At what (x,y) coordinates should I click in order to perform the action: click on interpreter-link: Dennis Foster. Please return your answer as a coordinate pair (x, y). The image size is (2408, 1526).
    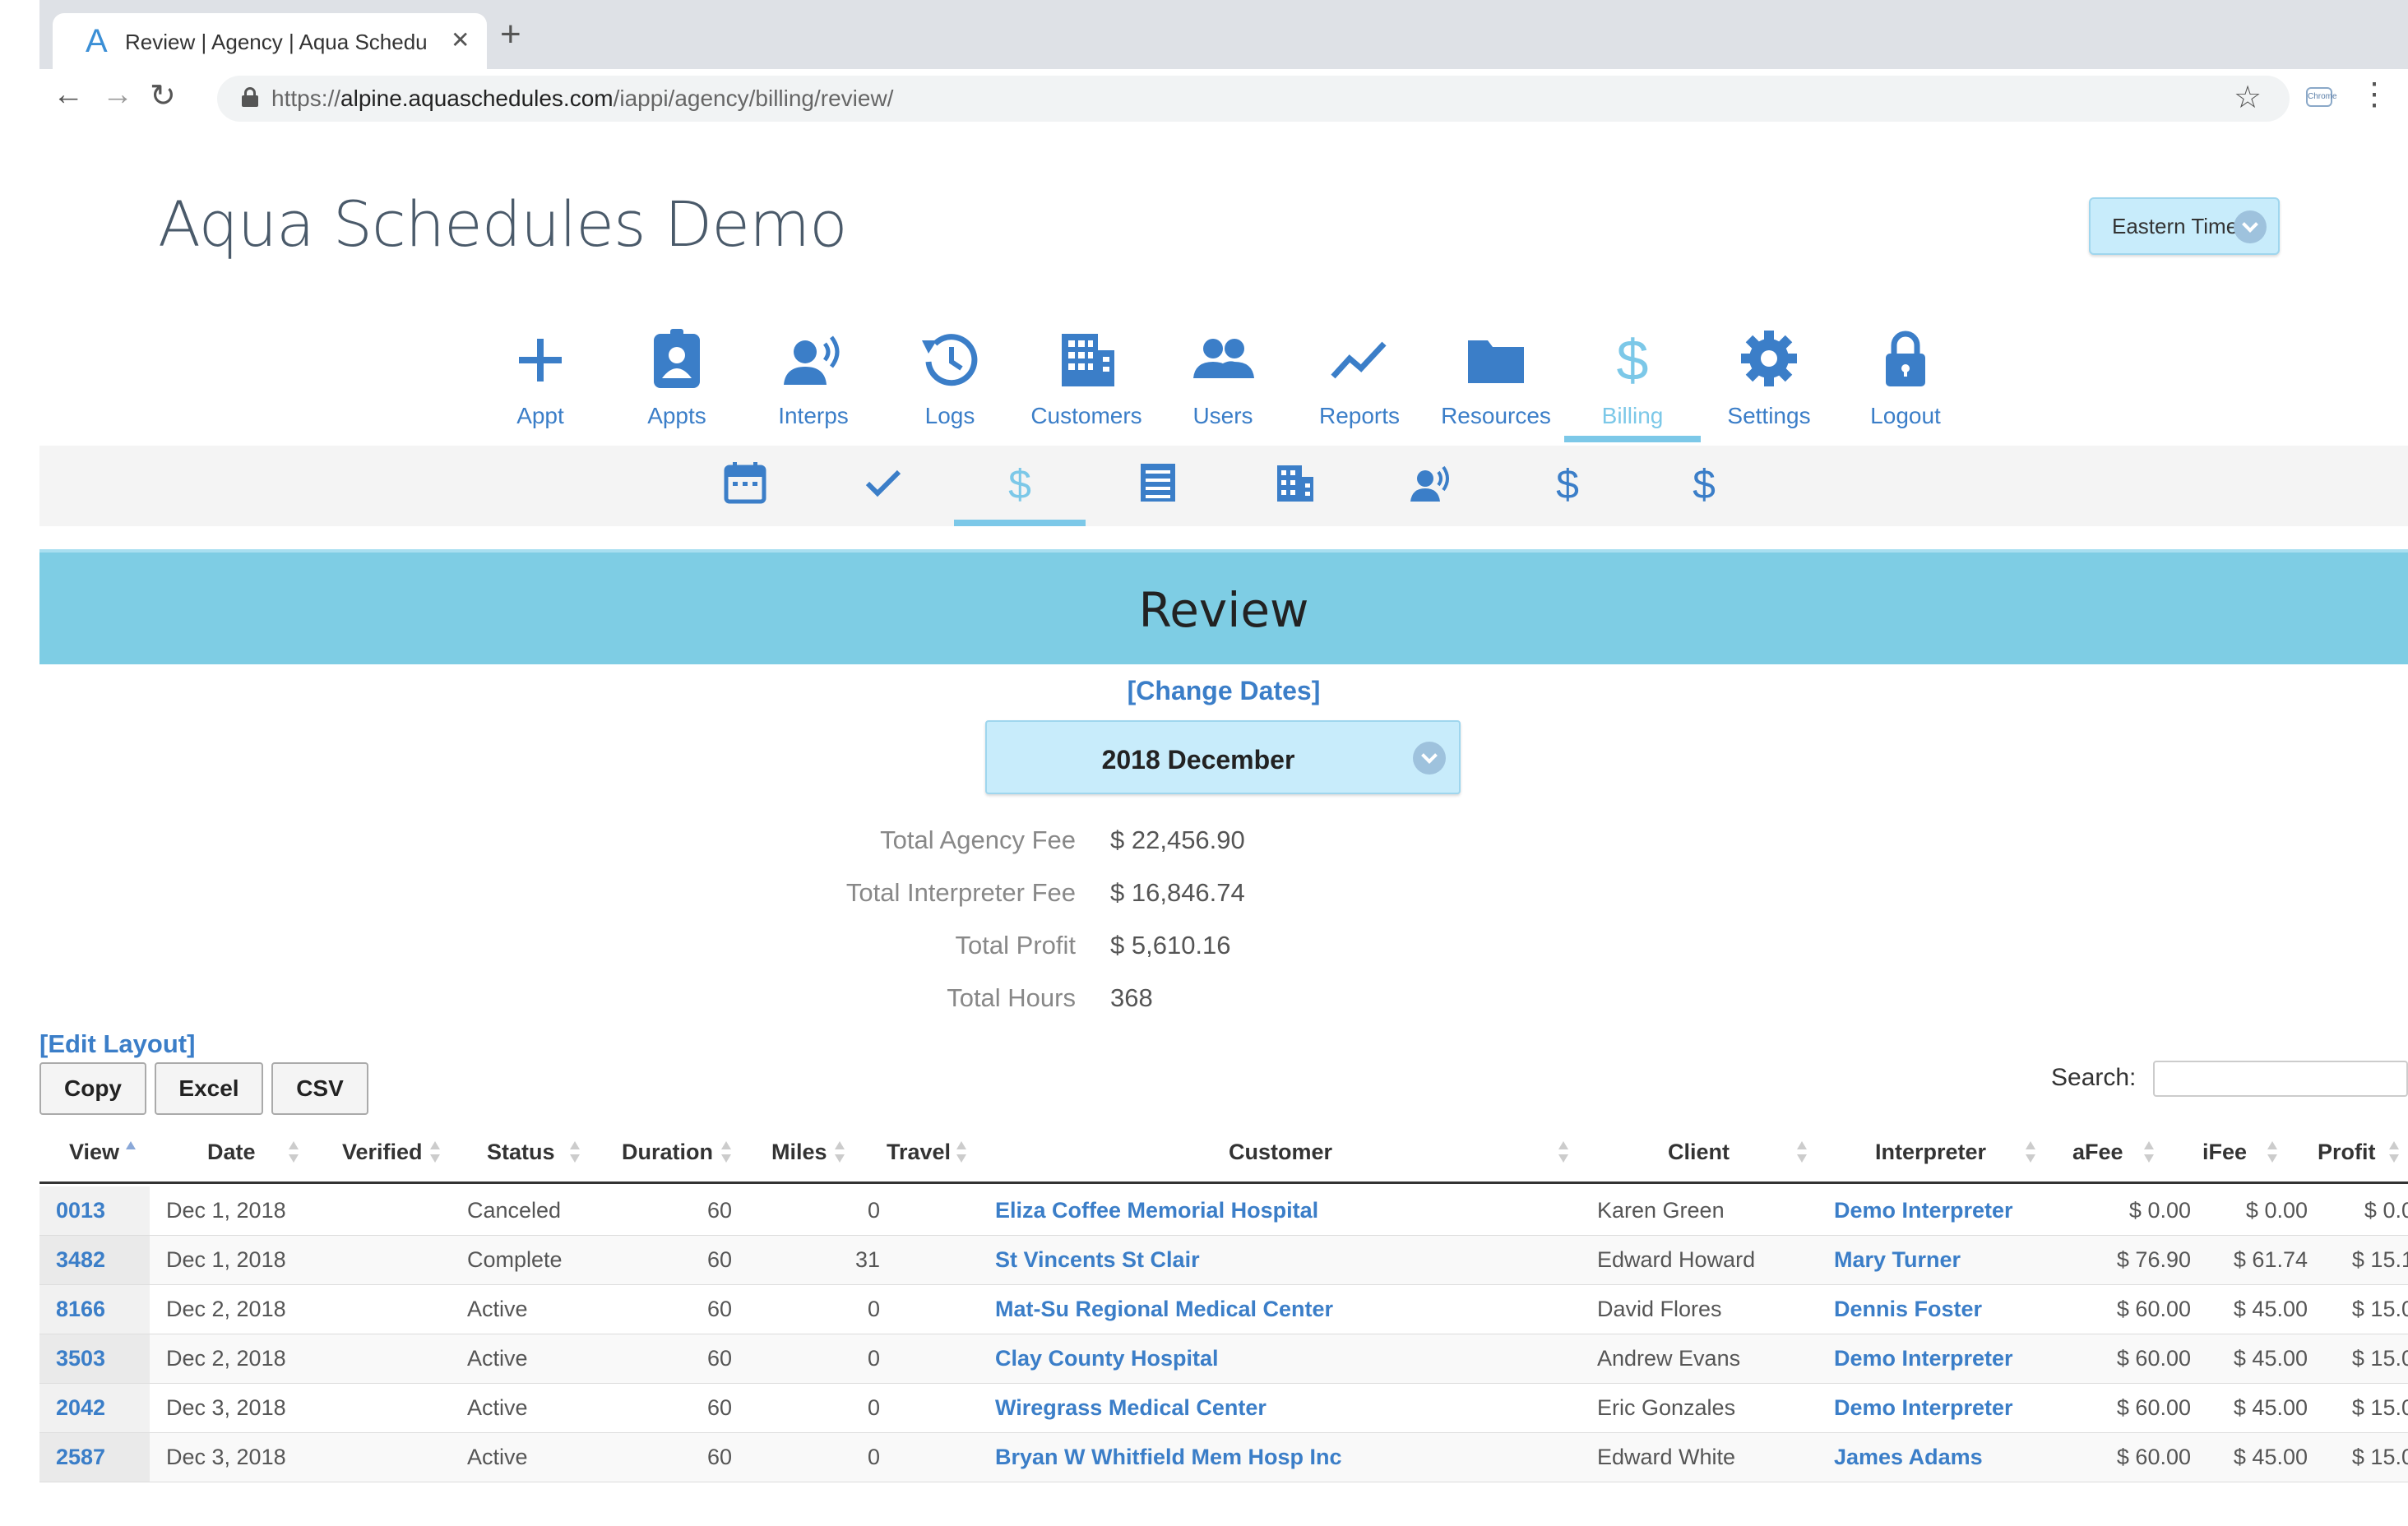
    Looking at the image, I should click on (1908, 1309).